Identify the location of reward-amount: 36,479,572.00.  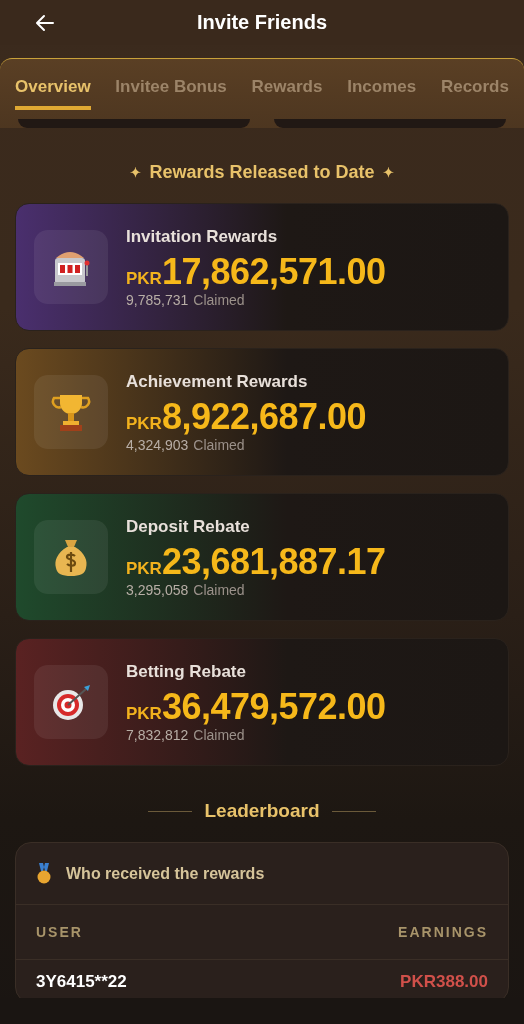
(273, 706).